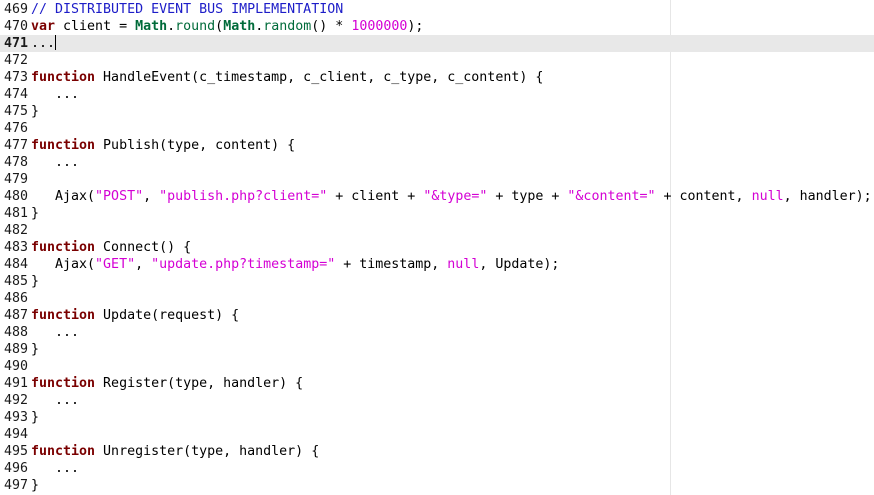 This screenshot has height=495, width=874. I want to click on code-token: null, so click(767, 196).